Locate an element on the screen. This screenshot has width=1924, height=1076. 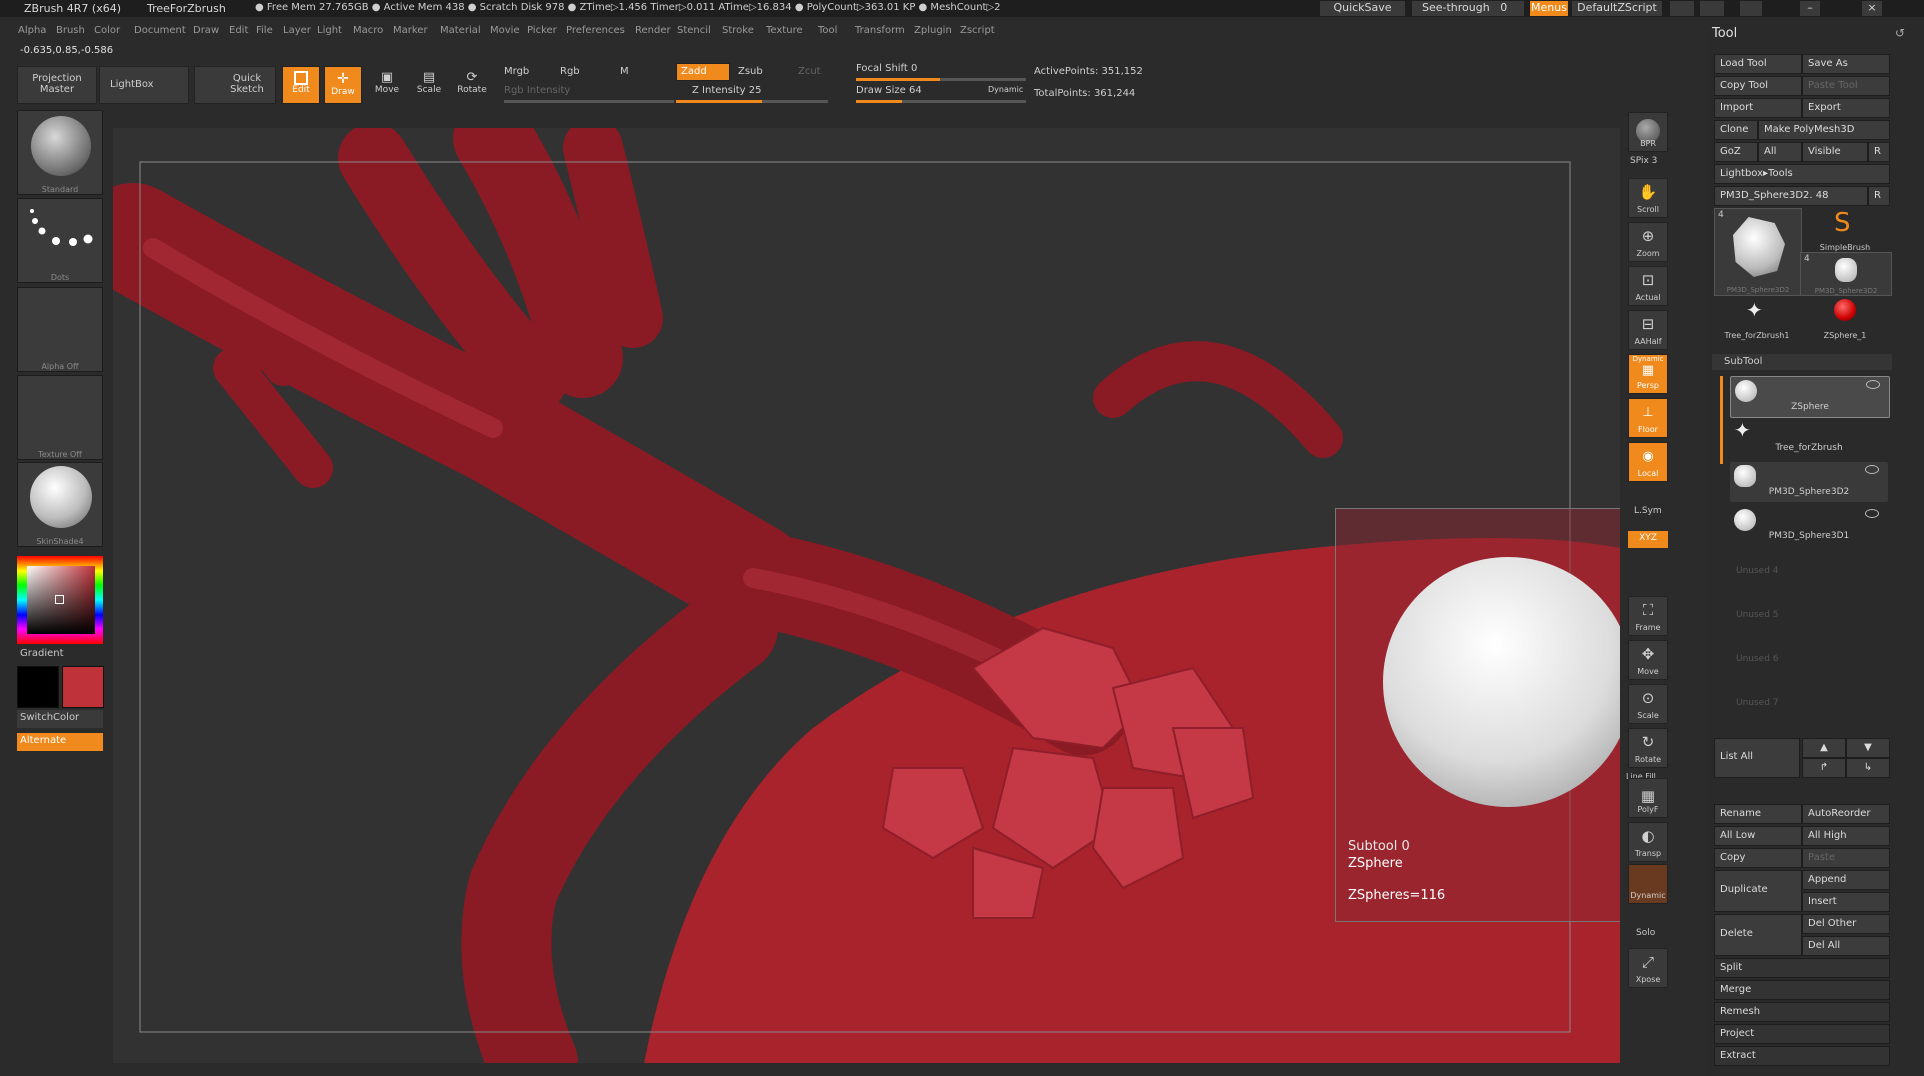
draw-size-track is located at coordinates (941, 101).